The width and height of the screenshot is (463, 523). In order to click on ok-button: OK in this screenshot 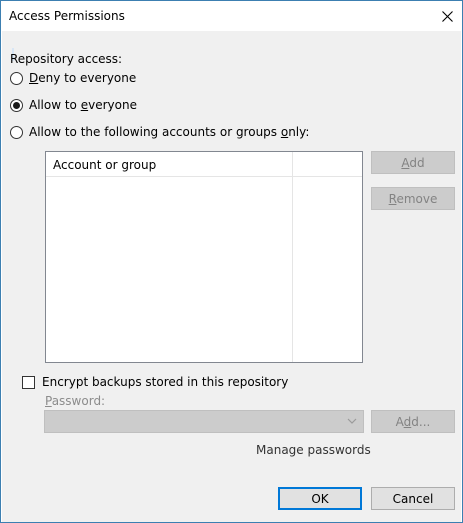, I will do `click(320, 498)`.